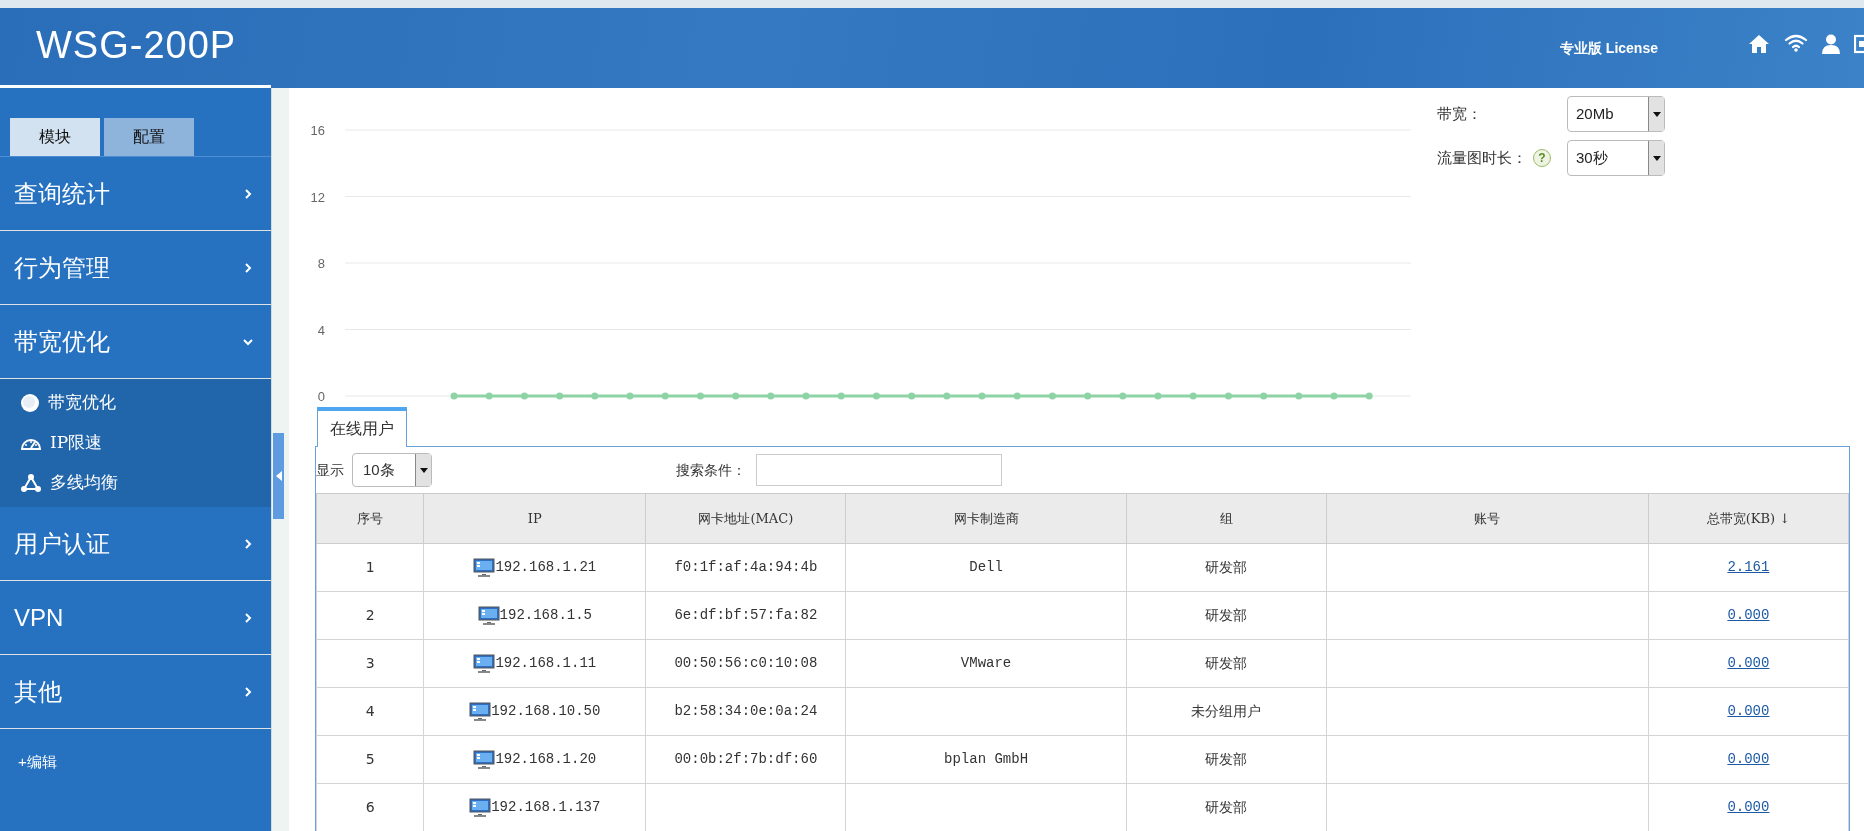 The width and height of the screenshot is (1864, 831). What do you see at coordinates (1796, 43) in the screenshot?
I see `wifi-icon` at bounding box center [1796, 43].